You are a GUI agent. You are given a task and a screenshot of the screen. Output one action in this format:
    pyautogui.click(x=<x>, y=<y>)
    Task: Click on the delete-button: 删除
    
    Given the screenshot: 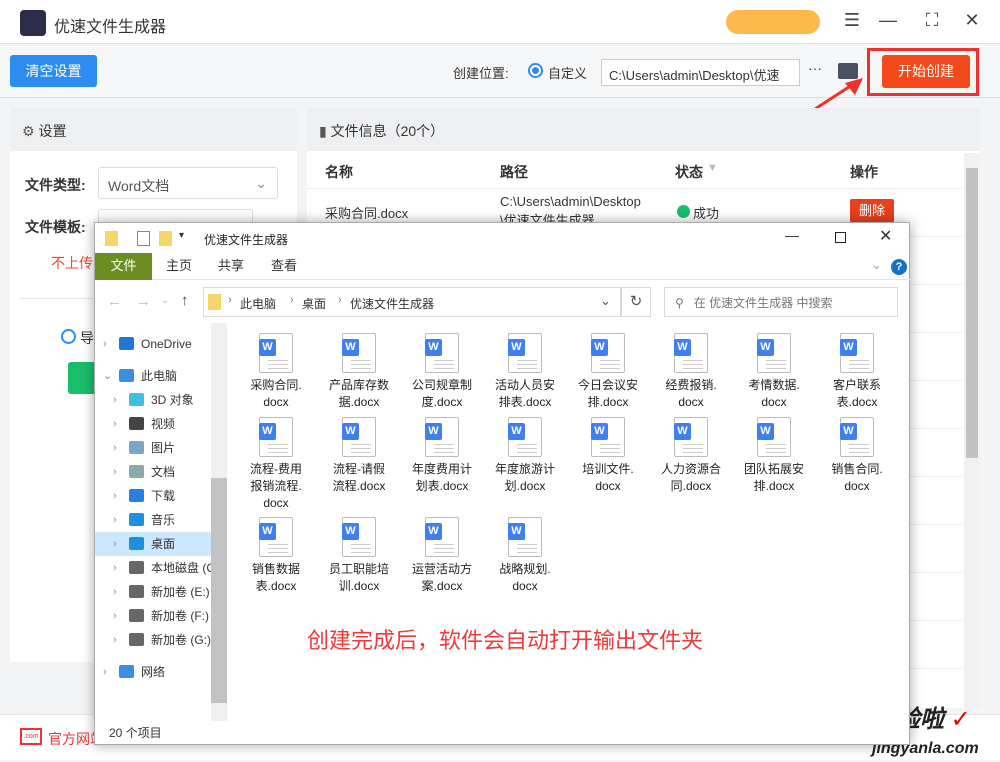 What is the action you would take?
    pyautogui.click(x=872, y=211)
    